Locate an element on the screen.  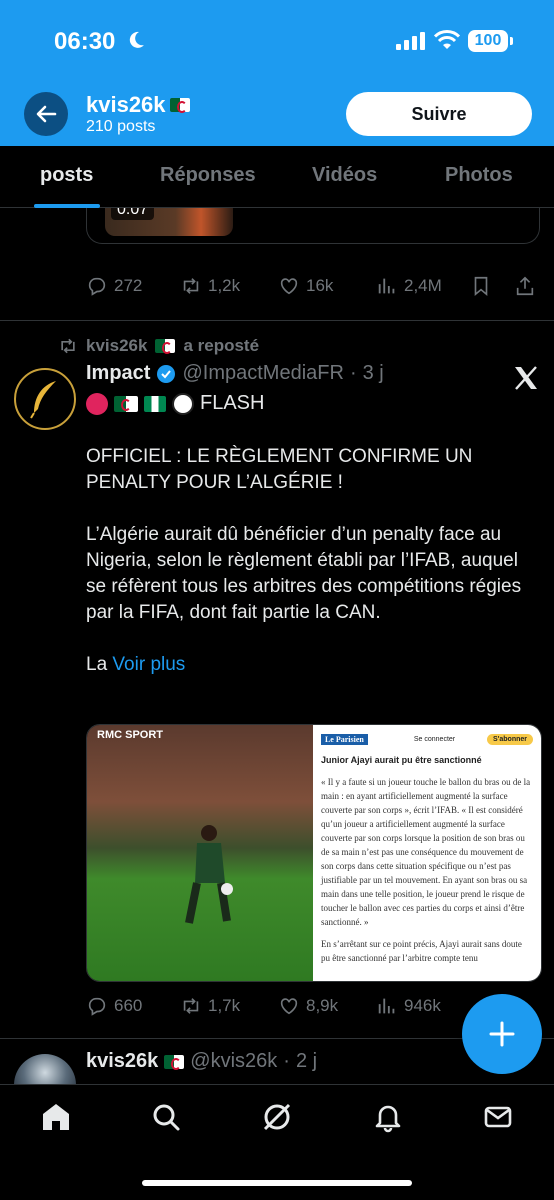
profile-name: kvis26k is located at coordinates (138, 105).